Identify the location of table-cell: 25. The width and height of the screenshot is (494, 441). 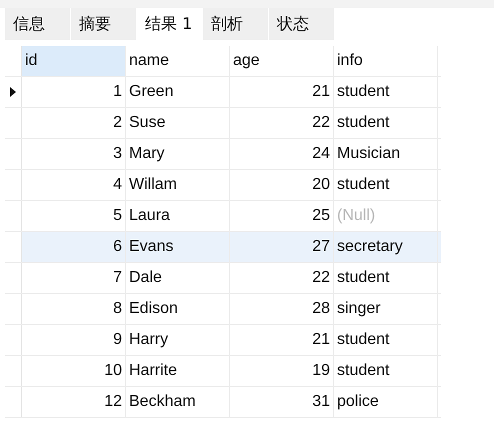
(282, 216).